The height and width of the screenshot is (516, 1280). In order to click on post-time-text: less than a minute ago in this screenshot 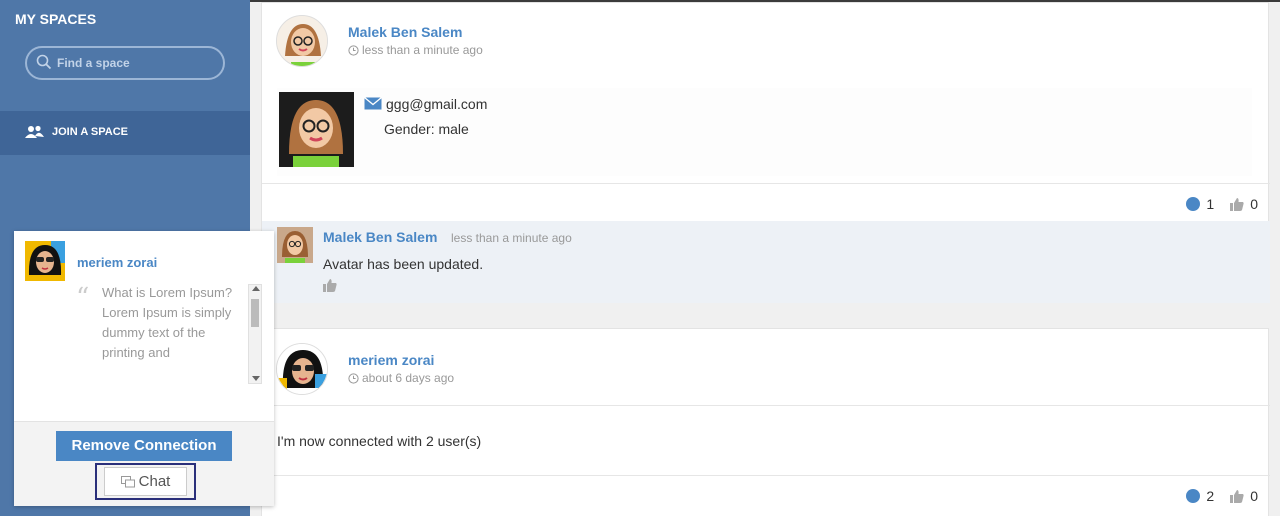, I will do `click(422, 50)`.